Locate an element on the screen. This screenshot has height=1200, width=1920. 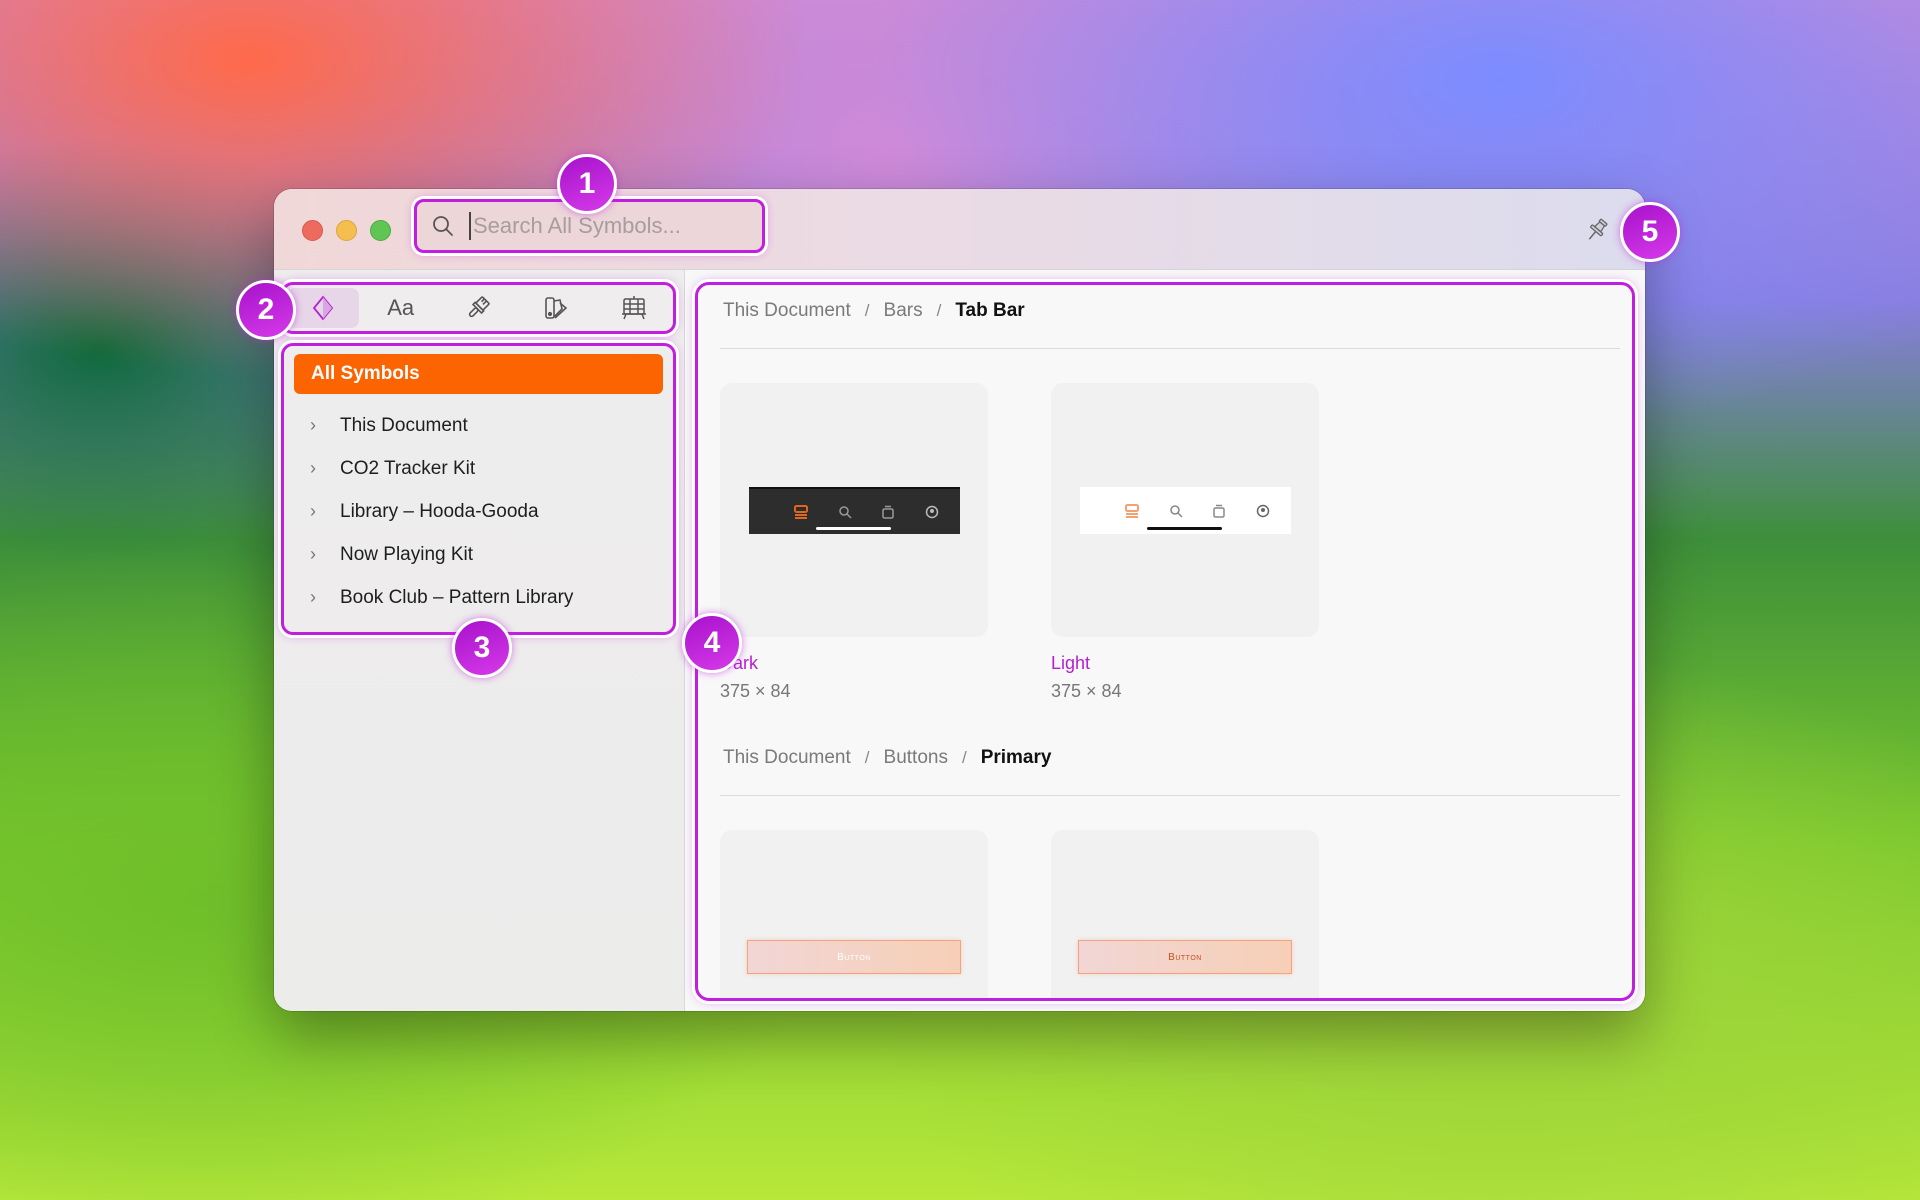
paintbrush-icon is located at coordinates (480, 307).